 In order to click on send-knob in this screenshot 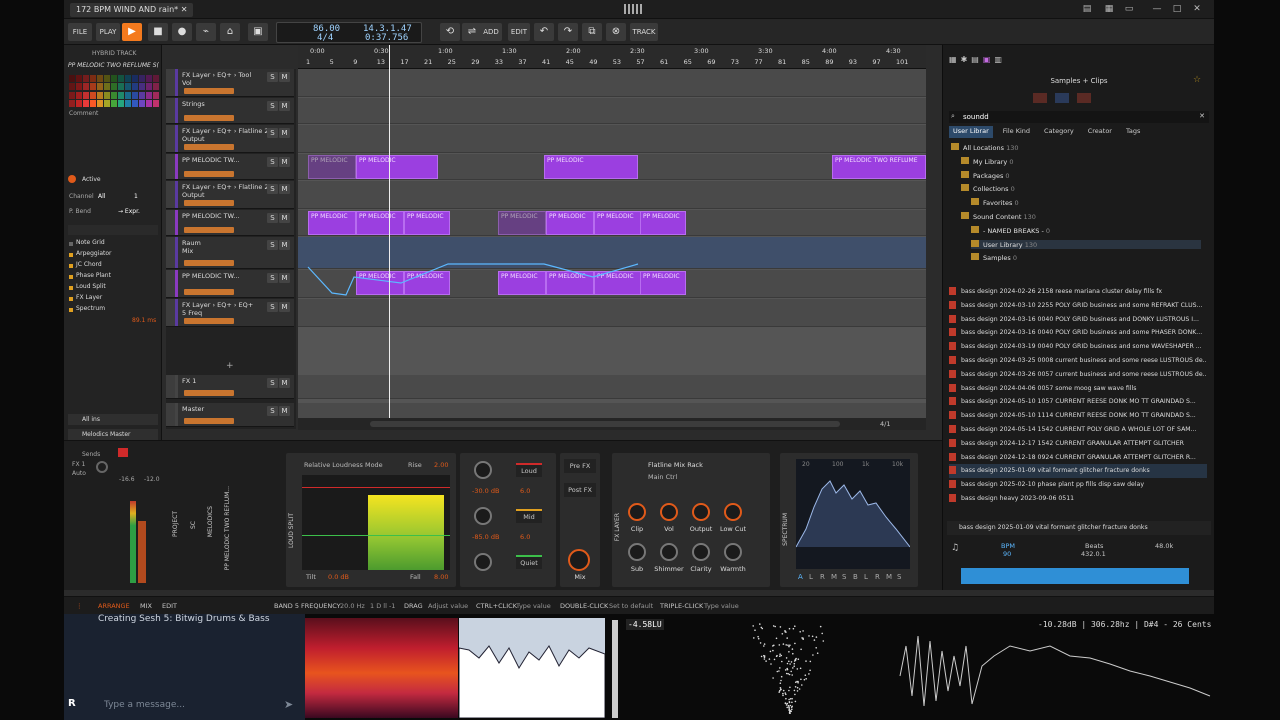, I will do `click(102, 467)`.